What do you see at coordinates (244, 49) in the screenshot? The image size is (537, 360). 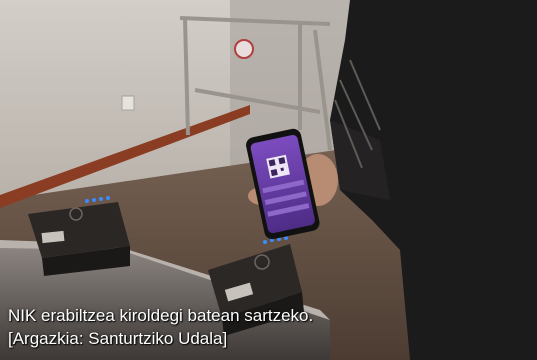 I see `gate-sign` at bounding box center [244, 49].